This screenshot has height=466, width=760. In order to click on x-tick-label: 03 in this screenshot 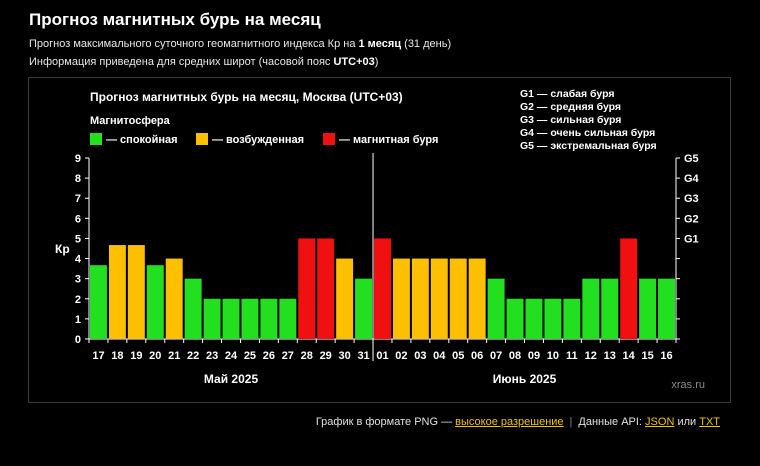, I will do `click(420, 356)`.